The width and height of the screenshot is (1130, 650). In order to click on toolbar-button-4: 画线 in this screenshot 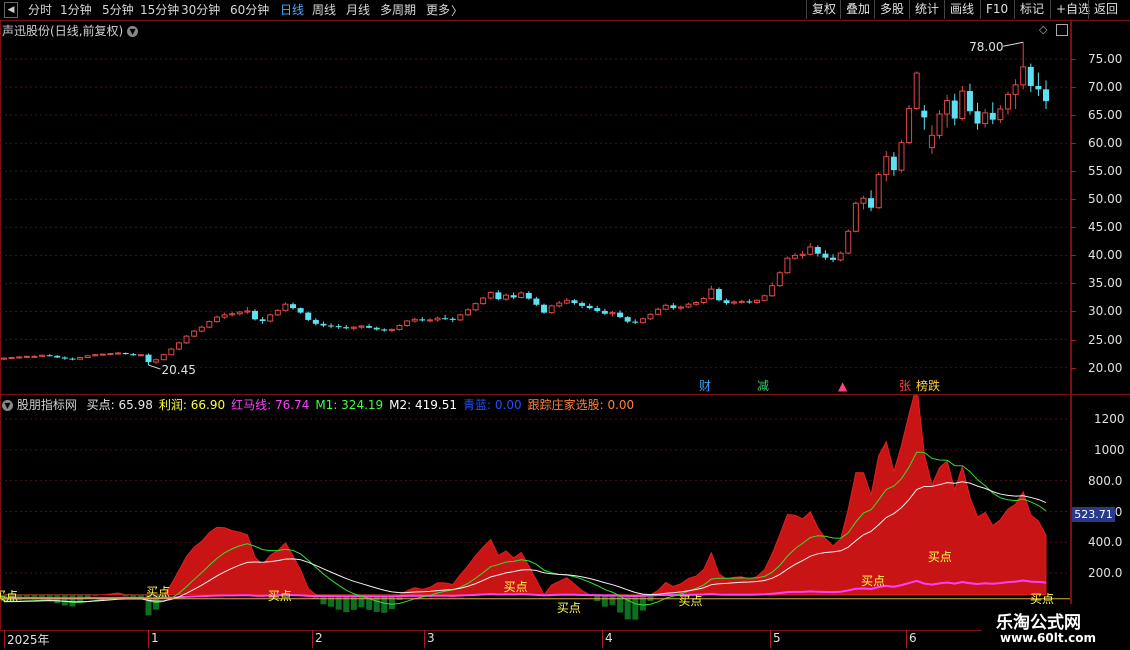, I will do `click(961, 9)`.